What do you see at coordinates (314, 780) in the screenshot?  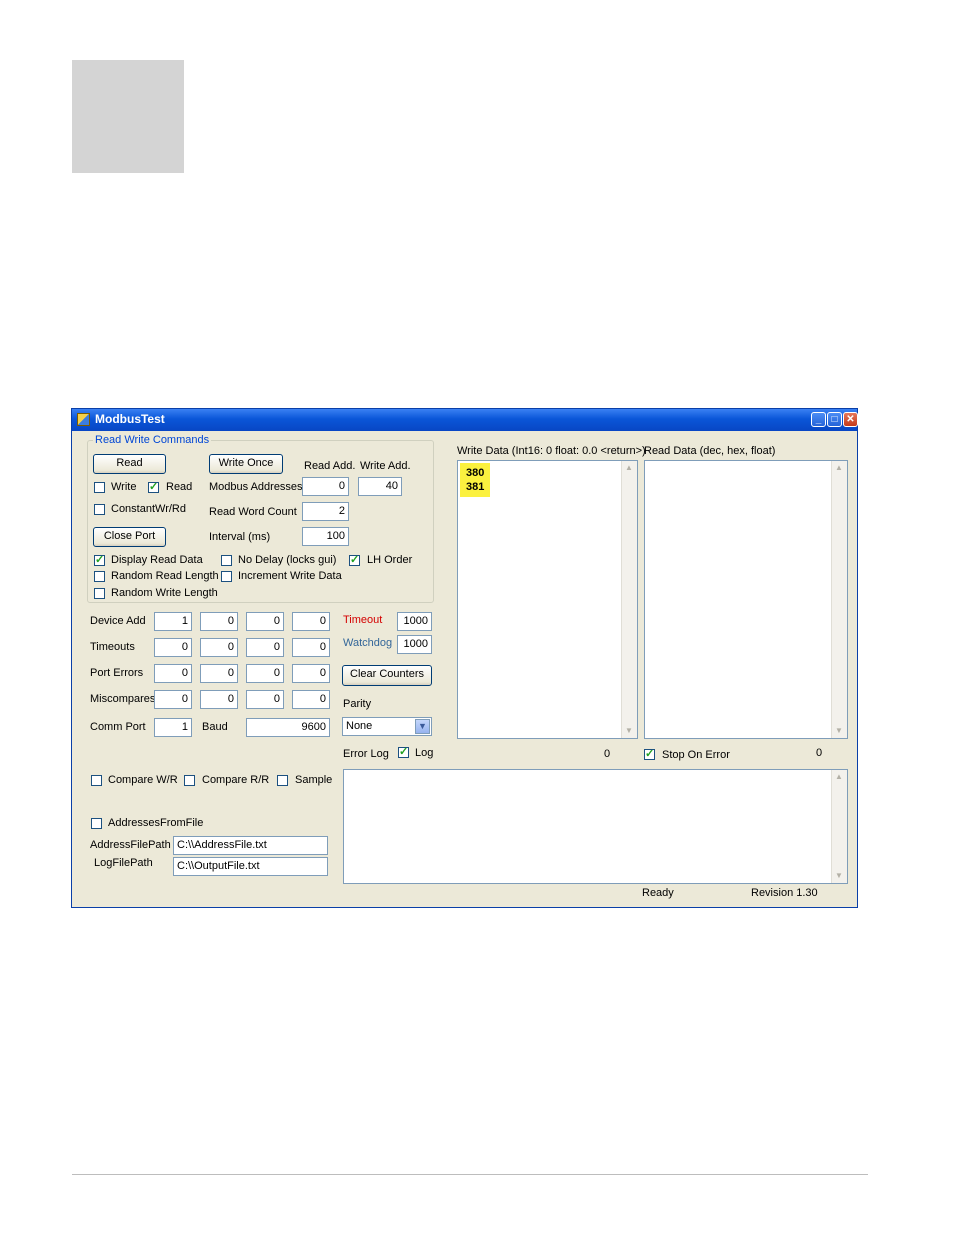 I see `sample-label: Sample` at bounding box center [314, 780].